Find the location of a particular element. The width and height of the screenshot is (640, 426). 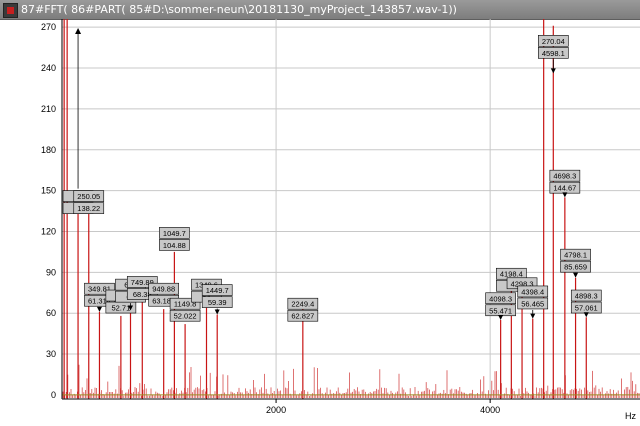

fft-window-icon is located at coordinates (10, 10).